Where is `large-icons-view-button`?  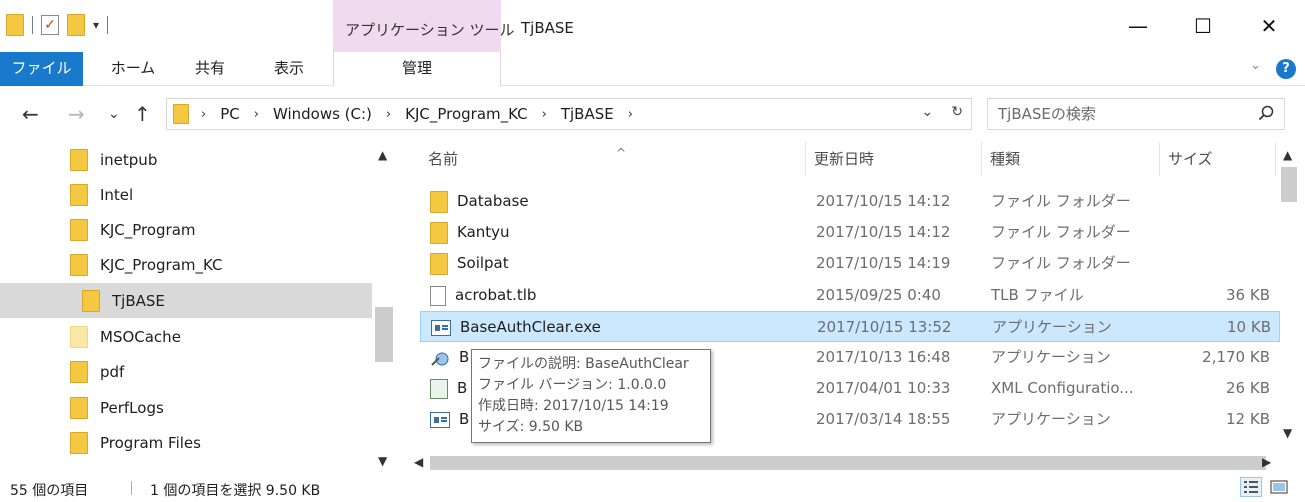
large-icons-view-button is located at coordinates (1279, 487).